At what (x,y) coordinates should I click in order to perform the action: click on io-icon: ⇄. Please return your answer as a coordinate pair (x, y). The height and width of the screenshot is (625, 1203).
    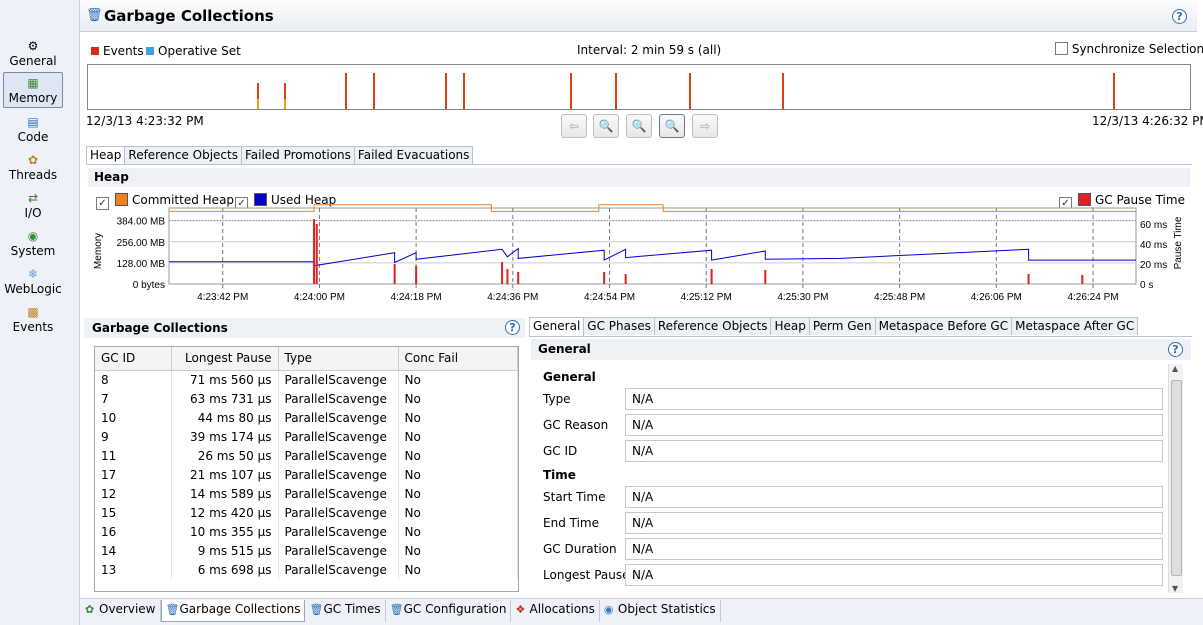
    Looking at the image, I should click on (33, 198).